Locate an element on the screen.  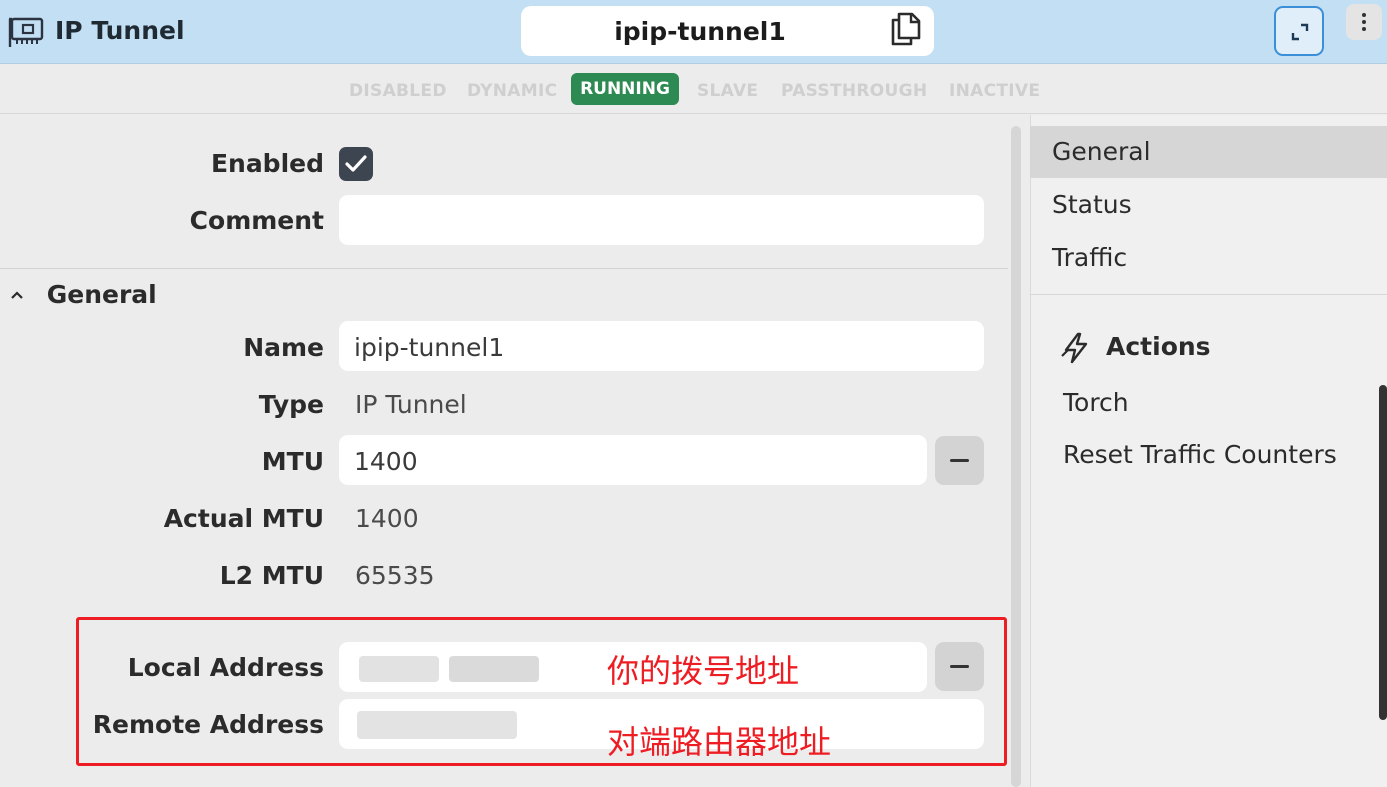
comment-input is located at coordinates (661, 220).